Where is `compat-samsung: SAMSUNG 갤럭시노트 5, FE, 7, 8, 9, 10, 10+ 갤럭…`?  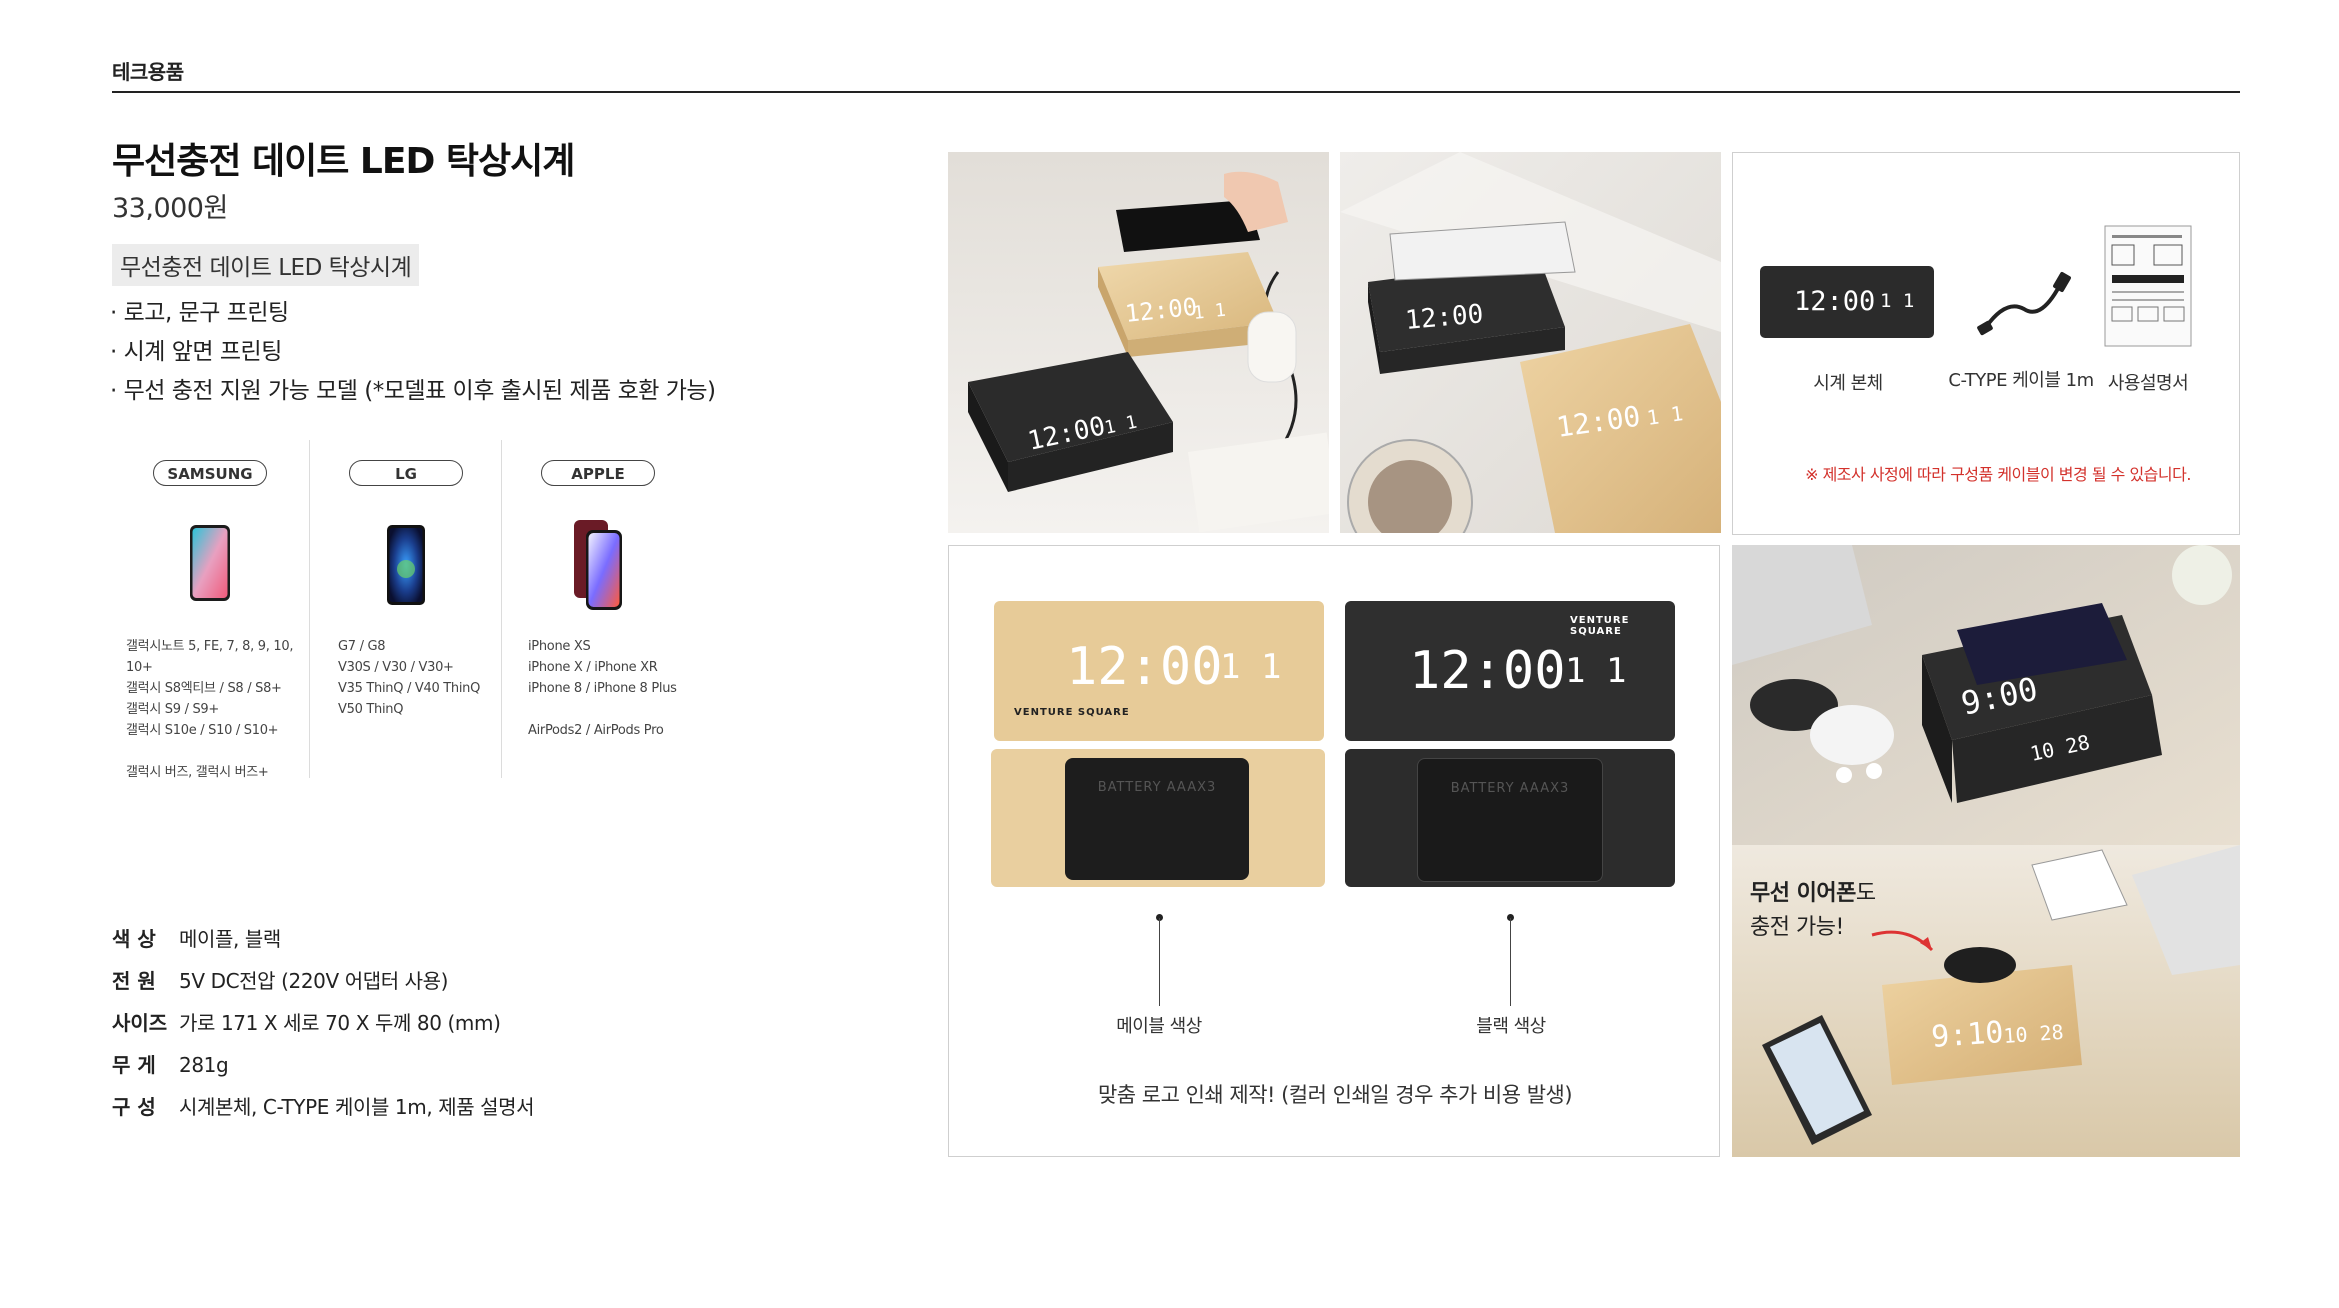 compat-samsung: SAMSUNG 갤럭시노트 5, FE, 7, 8, 9, 10, 10+ 갤럭… is located at coordinates (210, 610).